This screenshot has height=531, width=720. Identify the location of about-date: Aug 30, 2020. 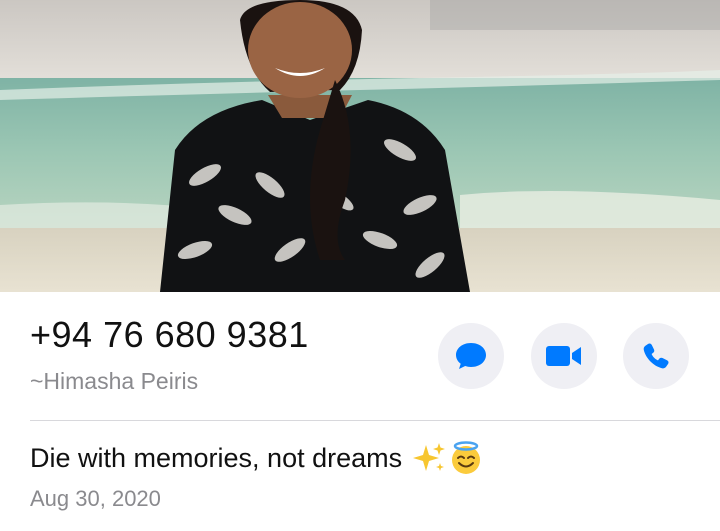
(95, 498).